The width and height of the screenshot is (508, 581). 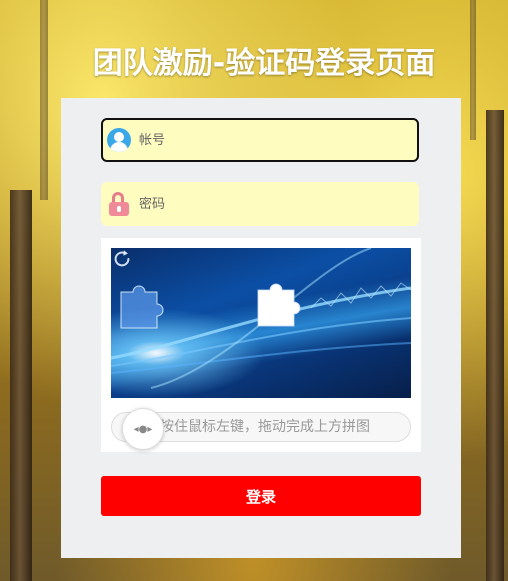 I want to click on page-title: 团队激励-验证码登录页面, so click(x=264, y=63).